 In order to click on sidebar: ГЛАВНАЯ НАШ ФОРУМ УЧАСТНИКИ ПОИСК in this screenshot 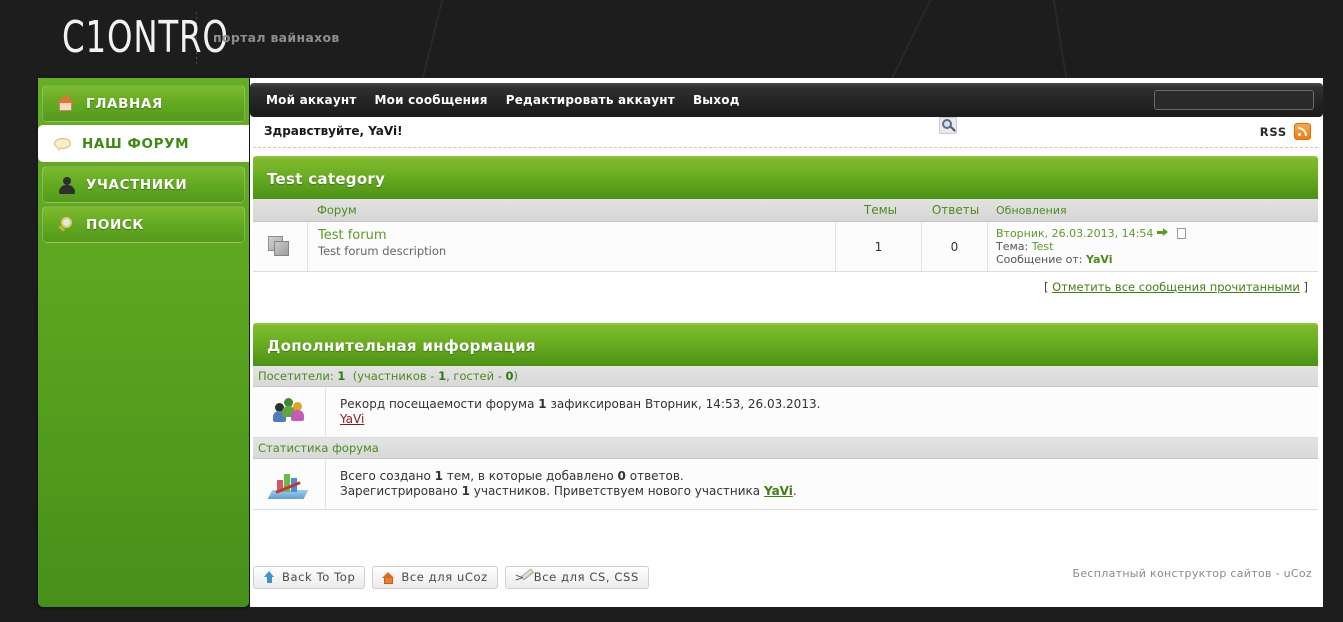, I will do `click(143, 342)`.